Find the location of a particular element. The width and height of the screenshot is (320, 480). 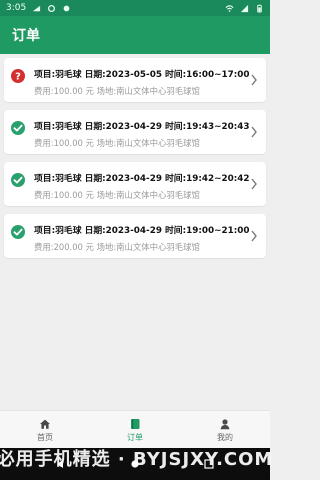

order-summary: 项目:羽毛球 日期:2023-05-05 时间:16:00~17:00 is located at coordinates (142, 75).